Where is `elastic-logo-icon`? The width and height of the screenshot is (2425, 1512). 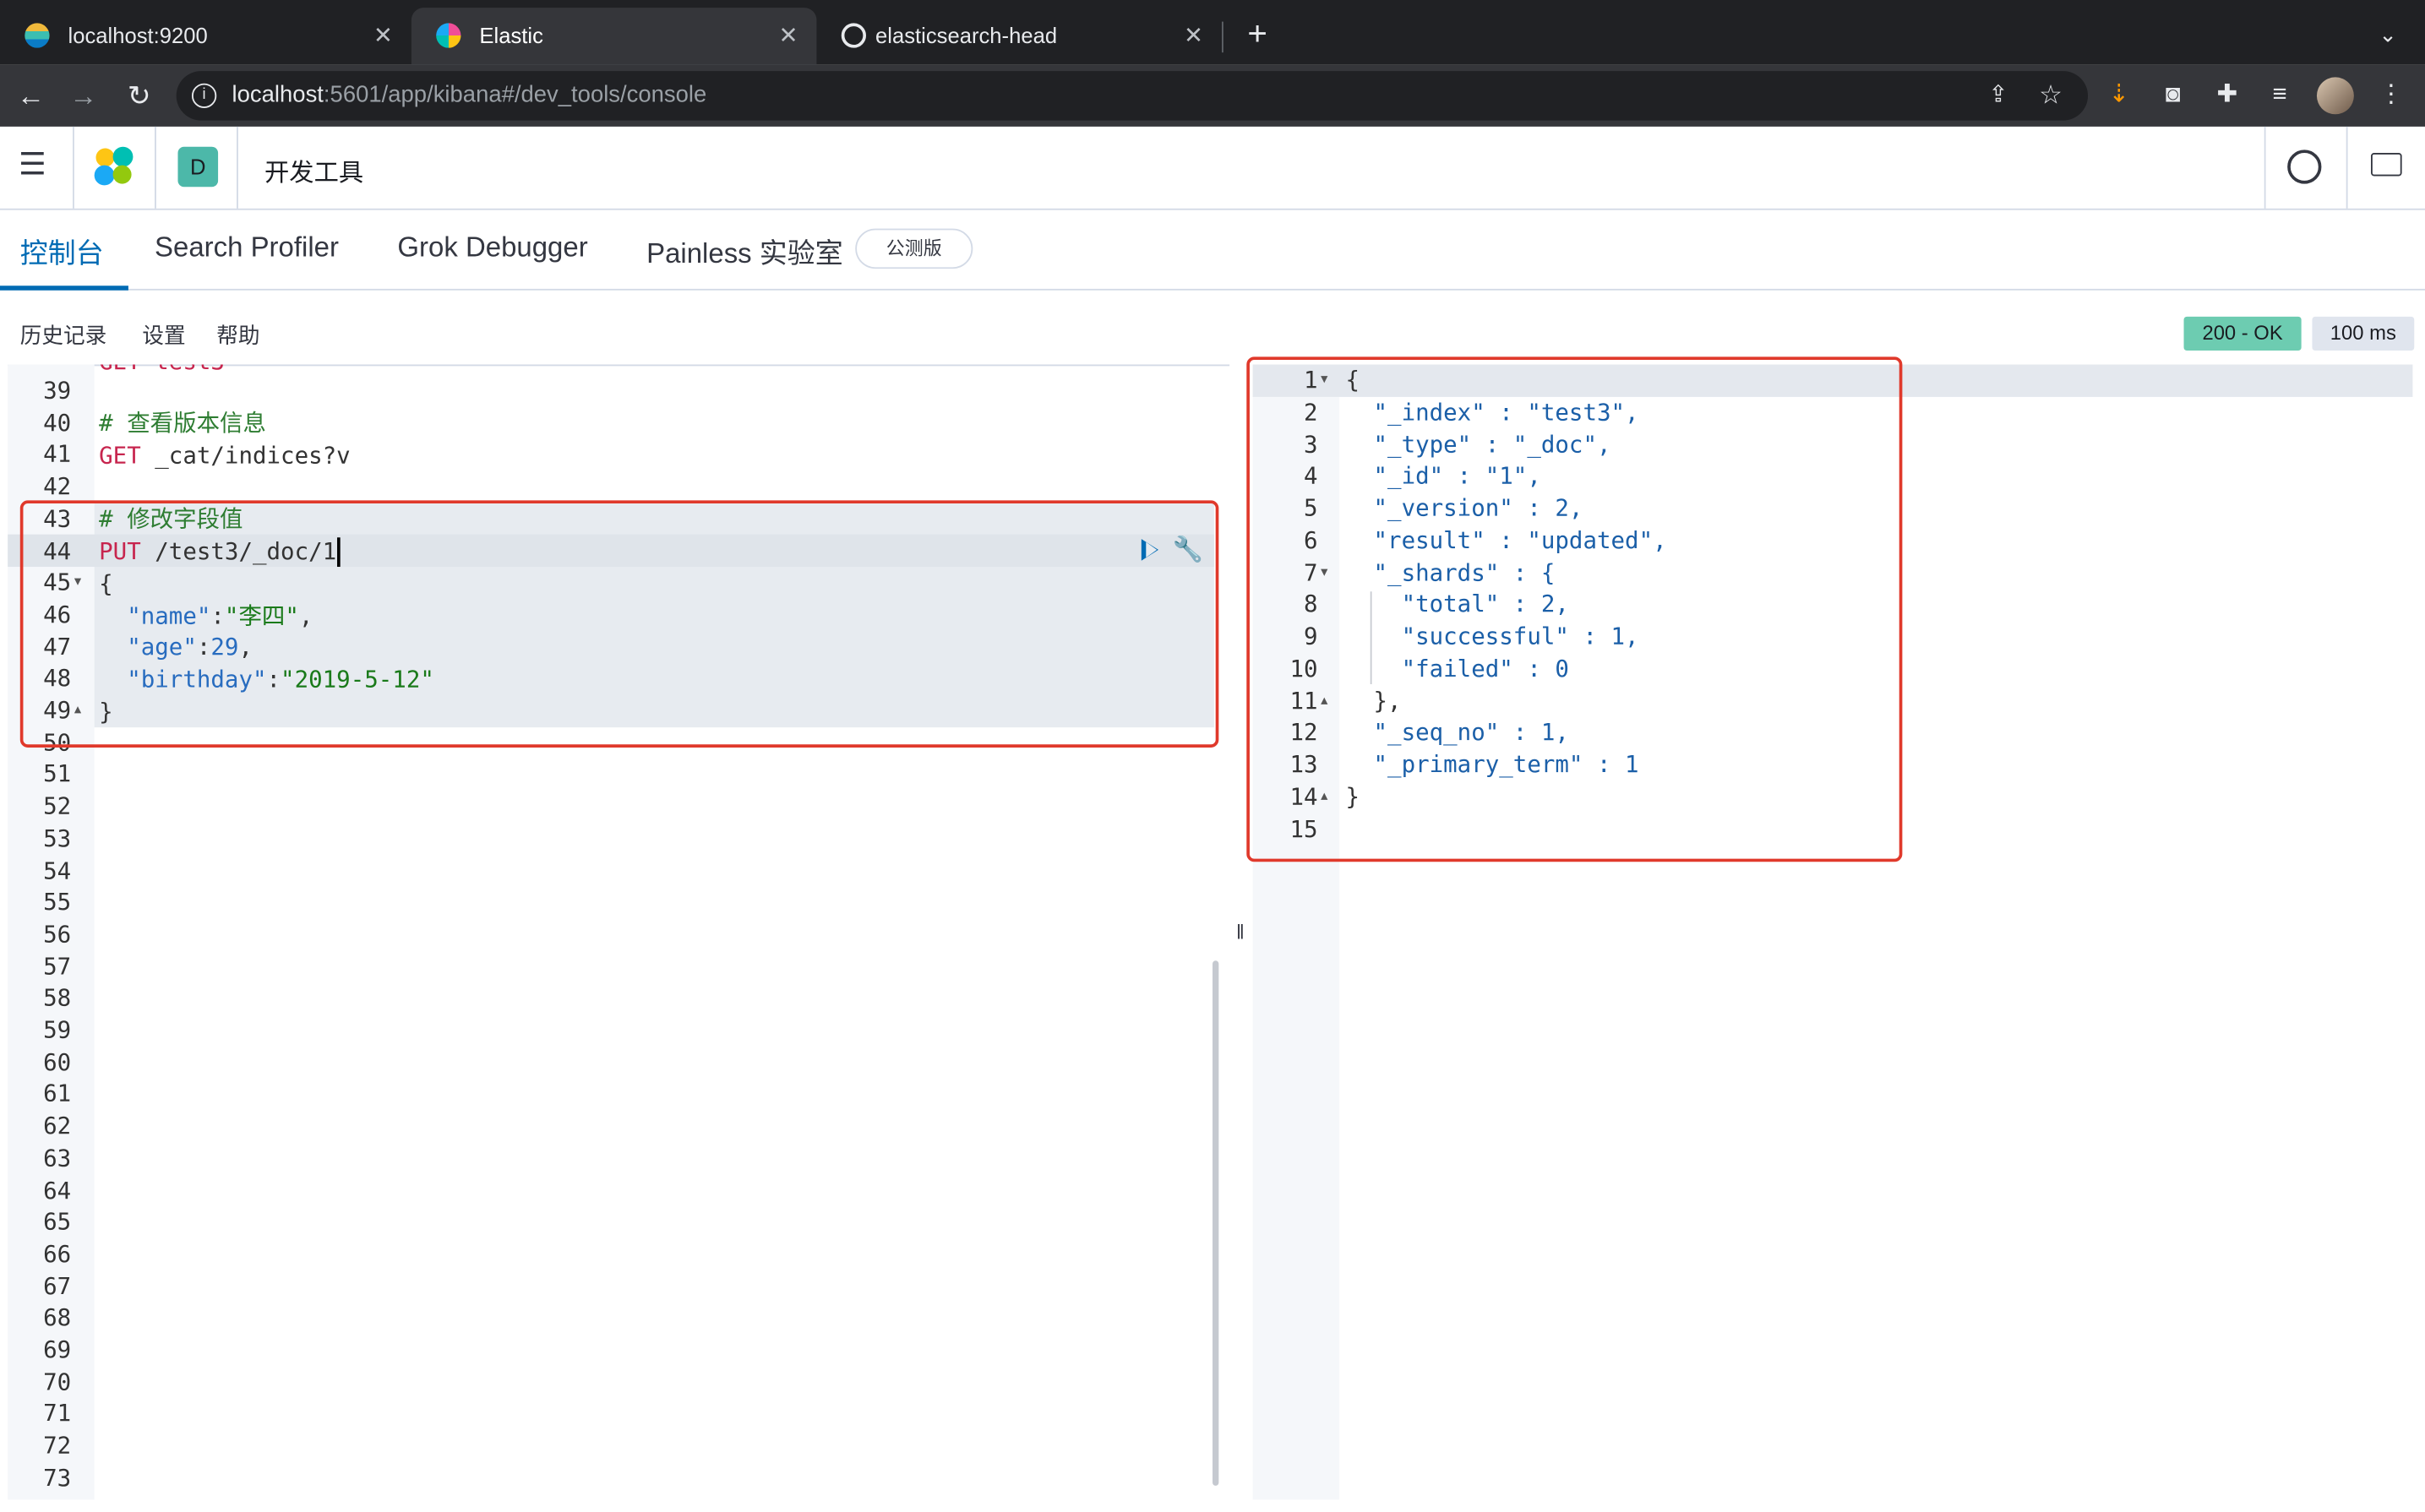 elastic-logo-icon is located at coordinates (114, 166).